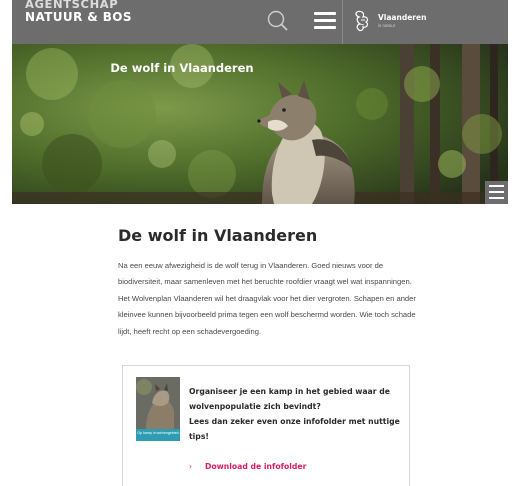 The width and height of the screenshot is (517, 486). I want to click on chevron-right-icon: ›, so click(191, 466).